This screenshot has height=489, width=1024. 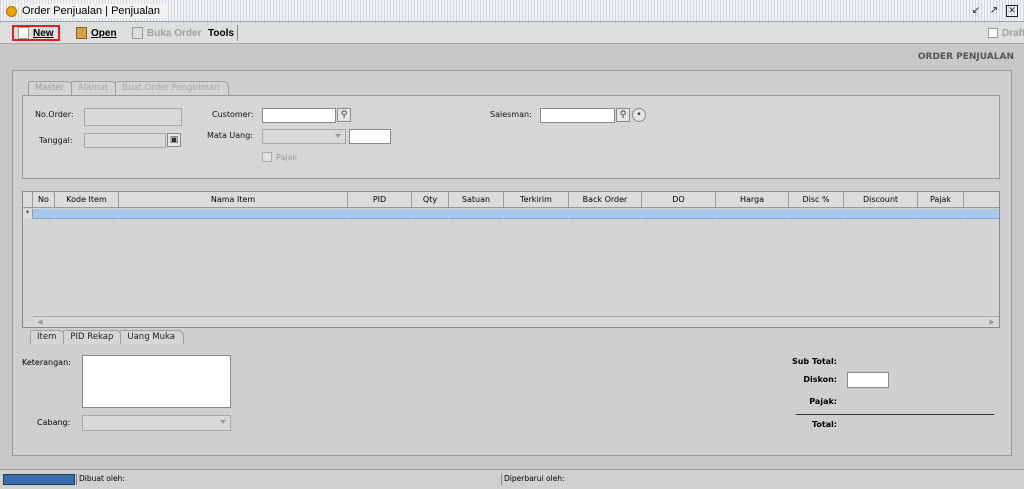 I want to click on buka-order-button: Buka Order, so click(x=166, y=33).